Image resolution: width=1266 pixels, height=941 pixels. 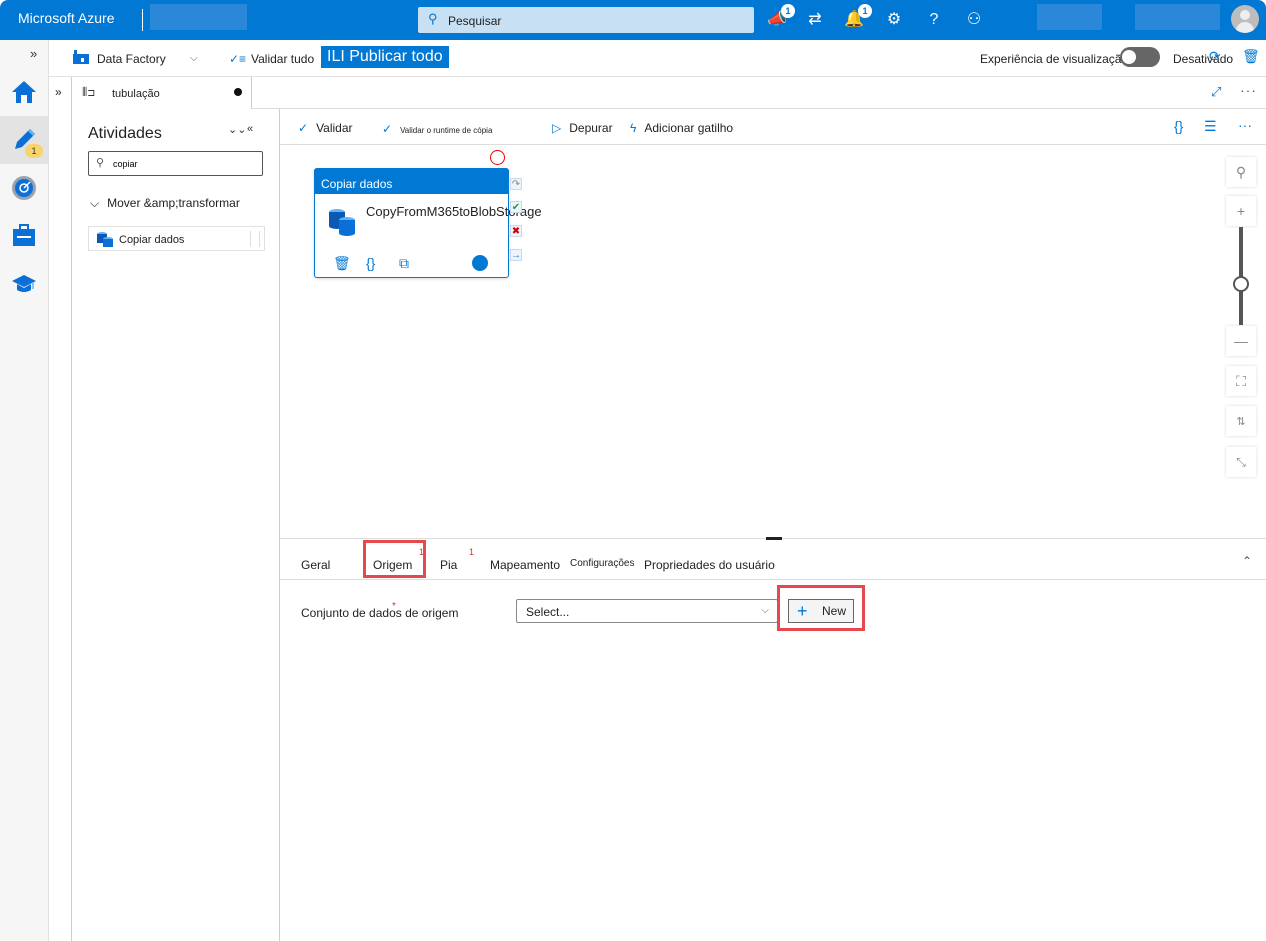 I want to click on activity-label: Copiar dados, so click(x=152, y=240).